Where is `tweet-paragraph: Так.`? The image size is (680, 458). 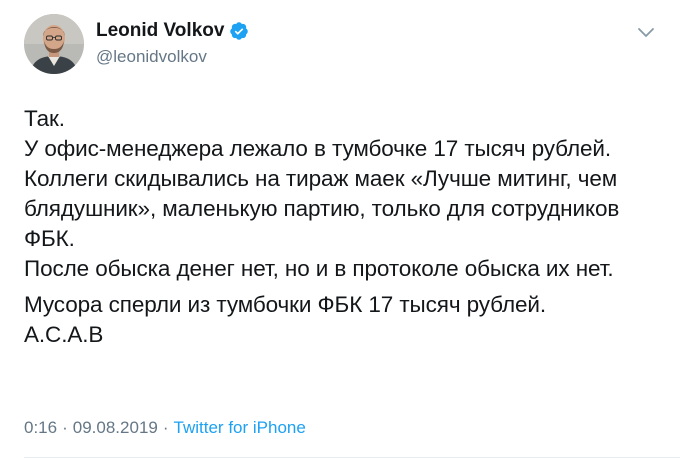
tweet-paragraph: Так. is located at coordinates (44, 118).